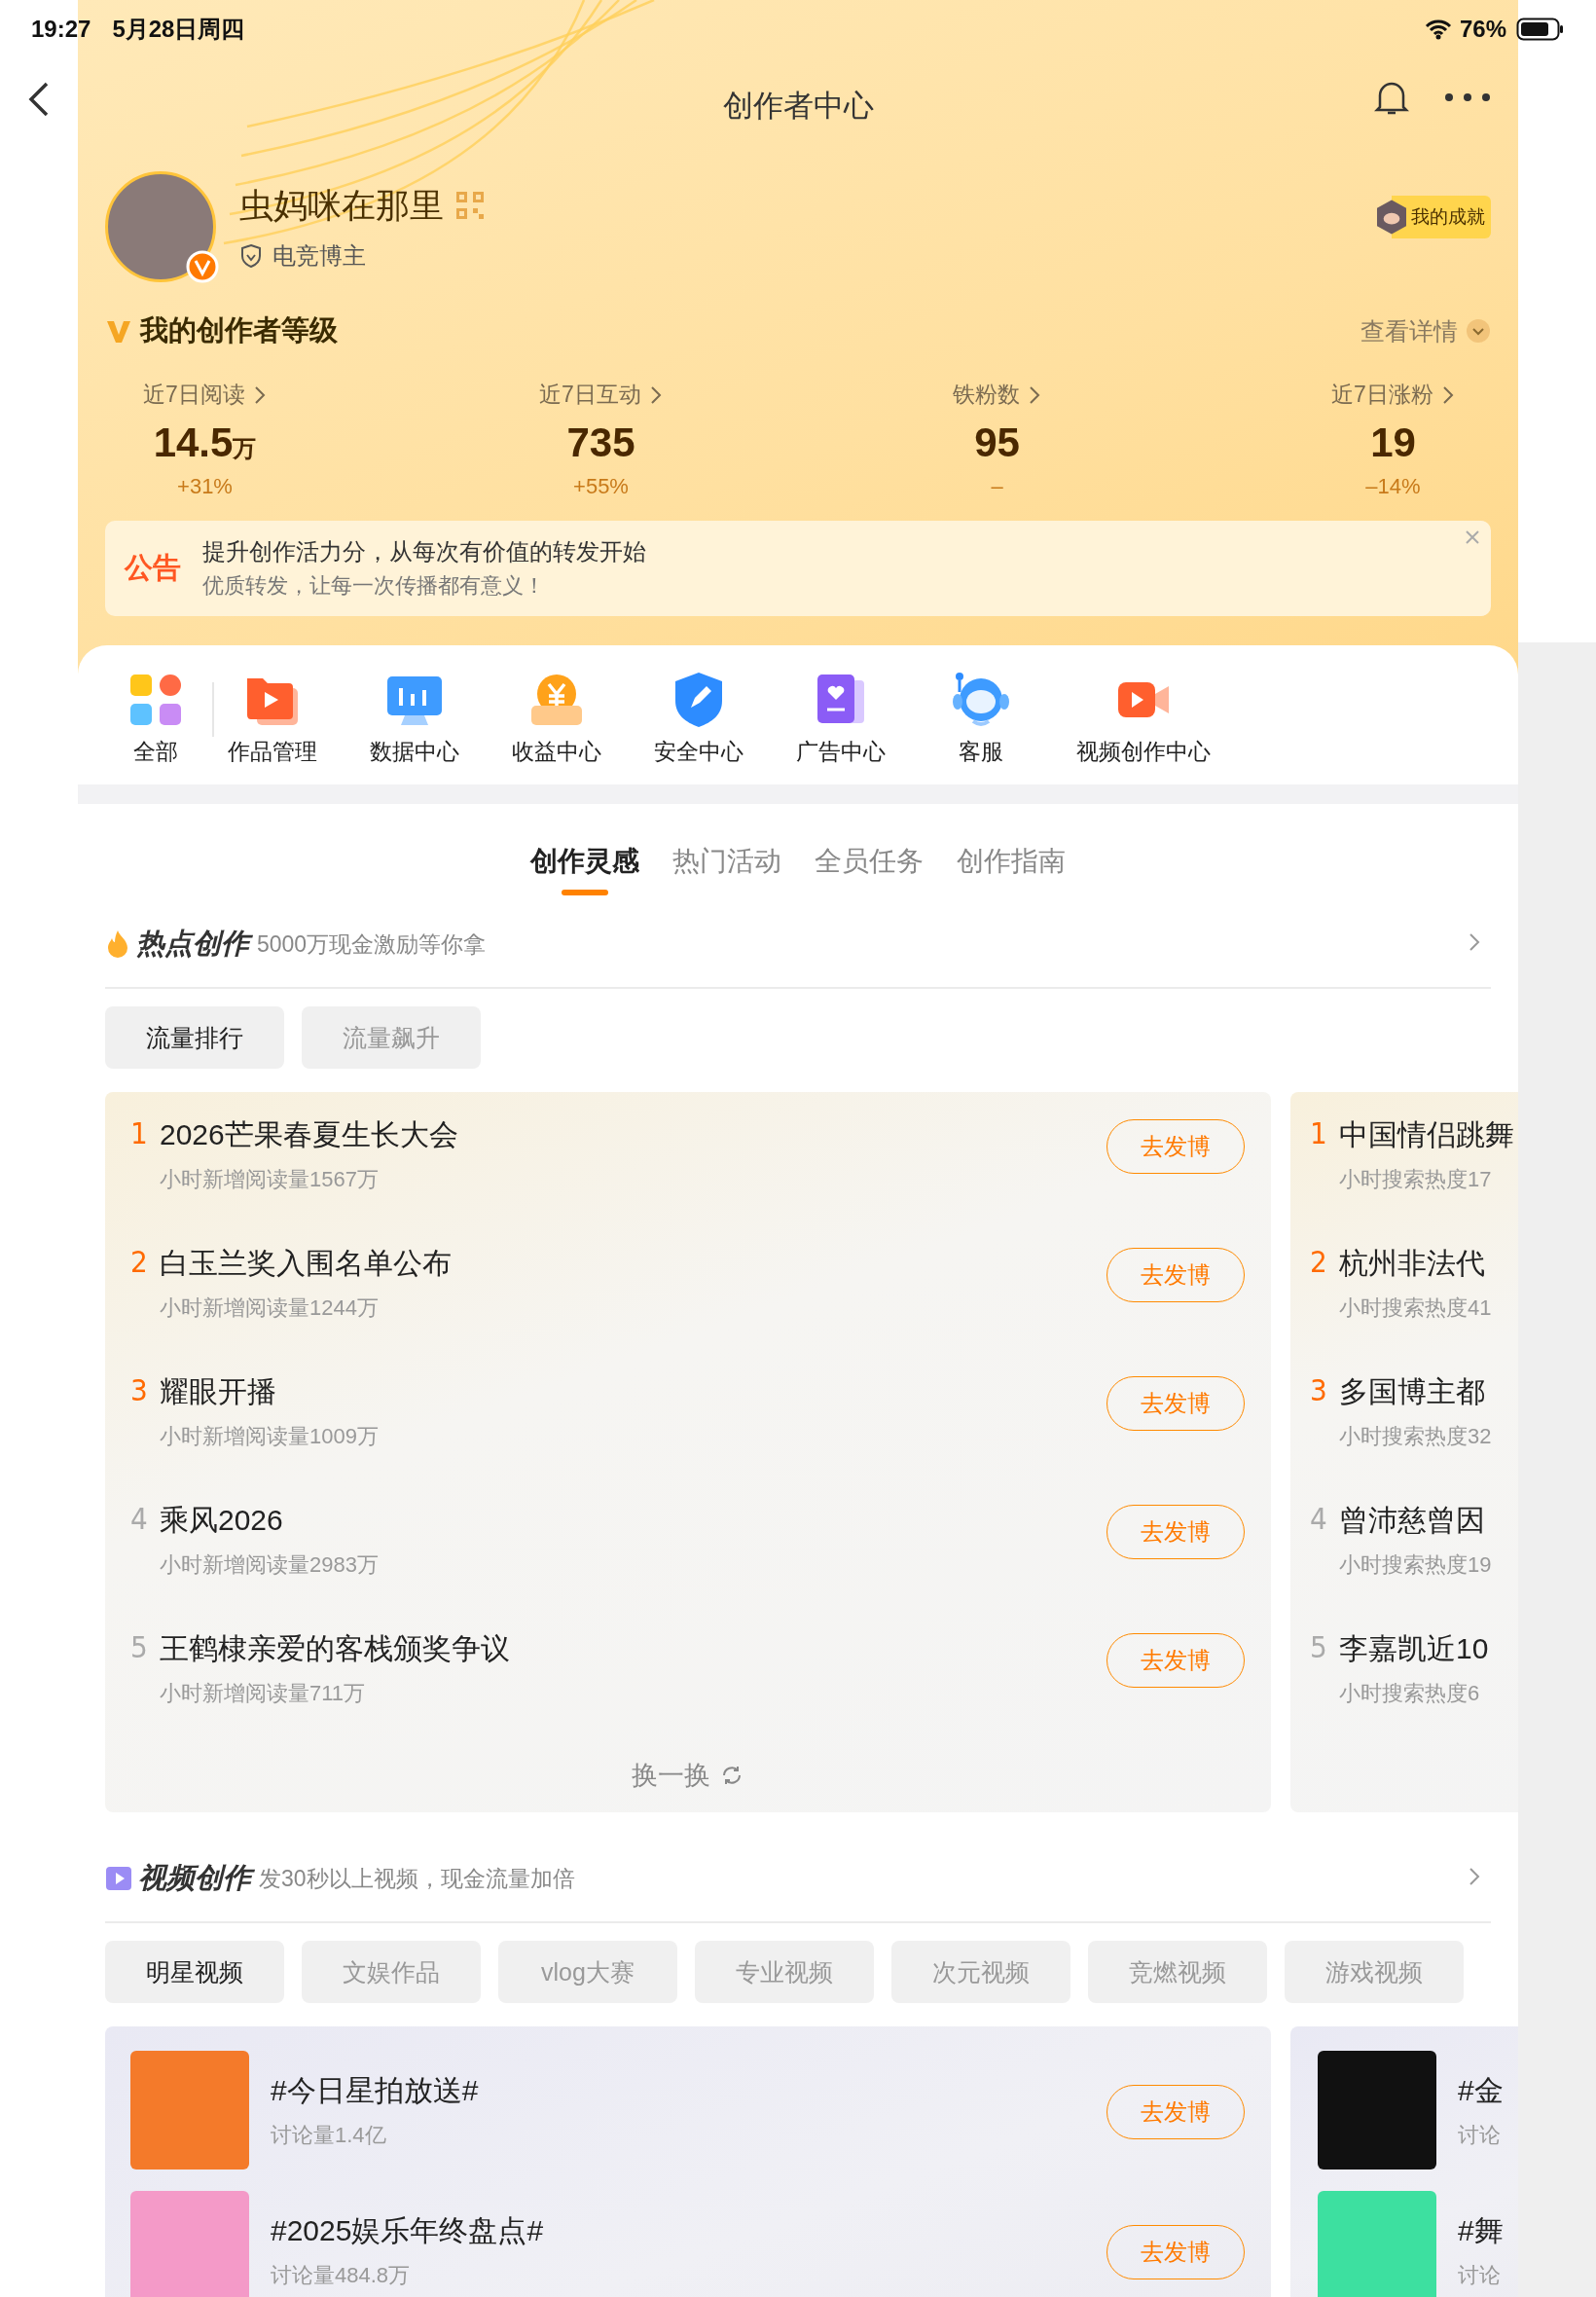 This screenshot has height=2297, width=1596. Describe the element at coordinates (1415, 1392) in the screenshot. I see `topic-title: 多国博主都` at that location.